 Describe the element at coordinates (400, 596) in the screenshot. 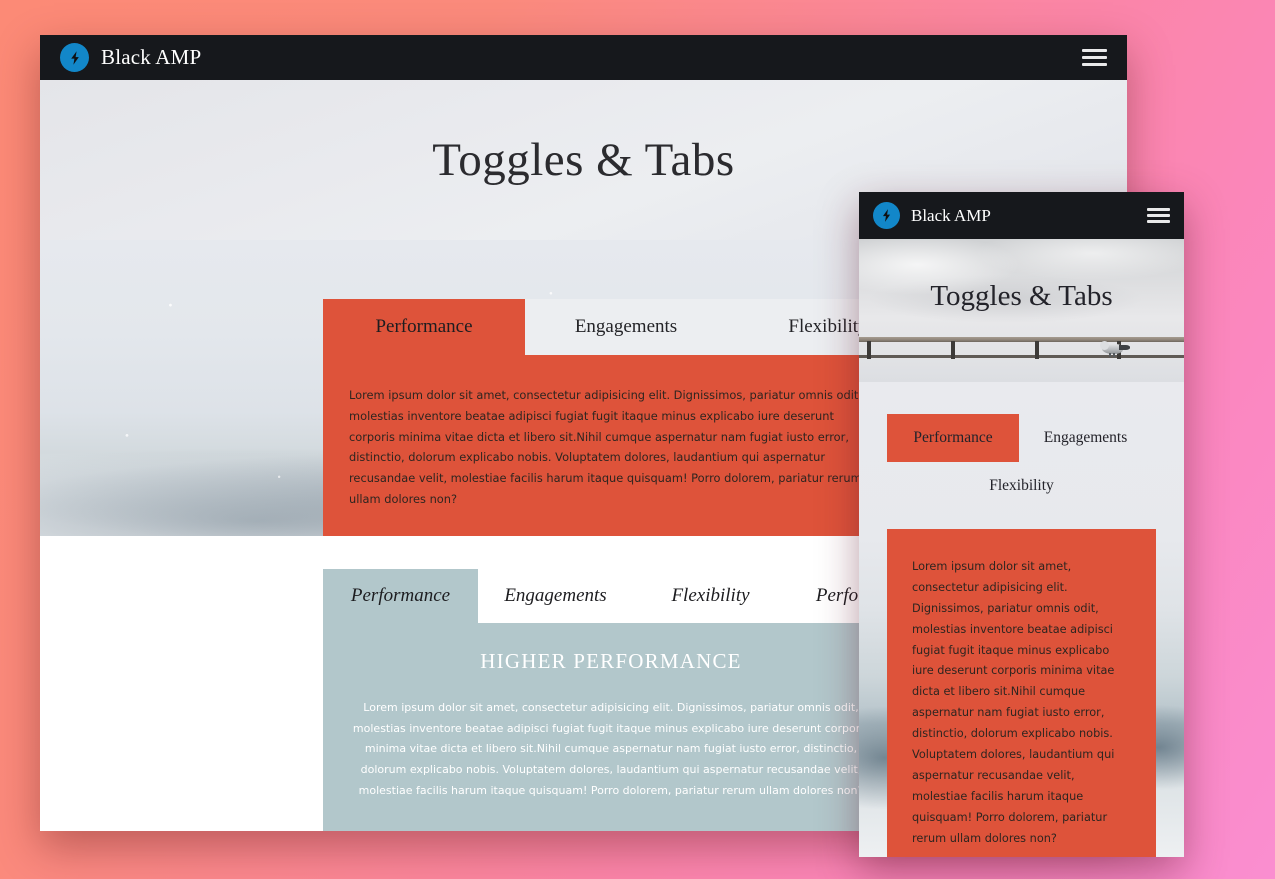

I see `tab-performance-italic: Performance` at that location.